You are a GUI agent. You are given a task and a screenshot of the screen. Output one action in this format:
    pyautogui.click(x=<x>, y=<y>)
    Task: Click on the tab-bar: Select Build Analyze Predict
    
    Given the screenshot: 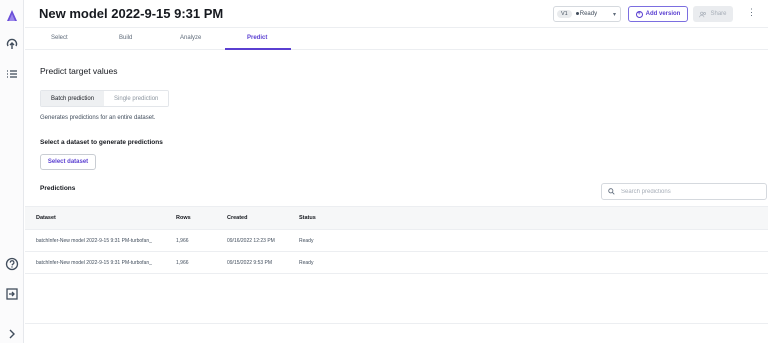 What is the action you would take?
    pyautogui.click(x=396, y=39)
    